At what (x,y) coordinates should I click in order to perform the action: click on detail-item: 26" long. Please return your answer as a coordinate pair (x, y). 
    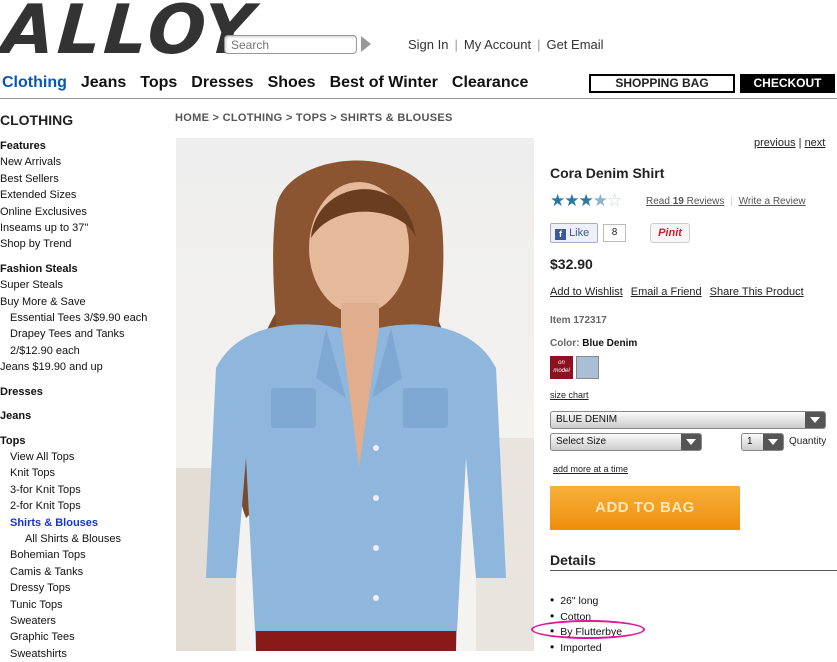
    Looking at the image, I should click on (586, 601).